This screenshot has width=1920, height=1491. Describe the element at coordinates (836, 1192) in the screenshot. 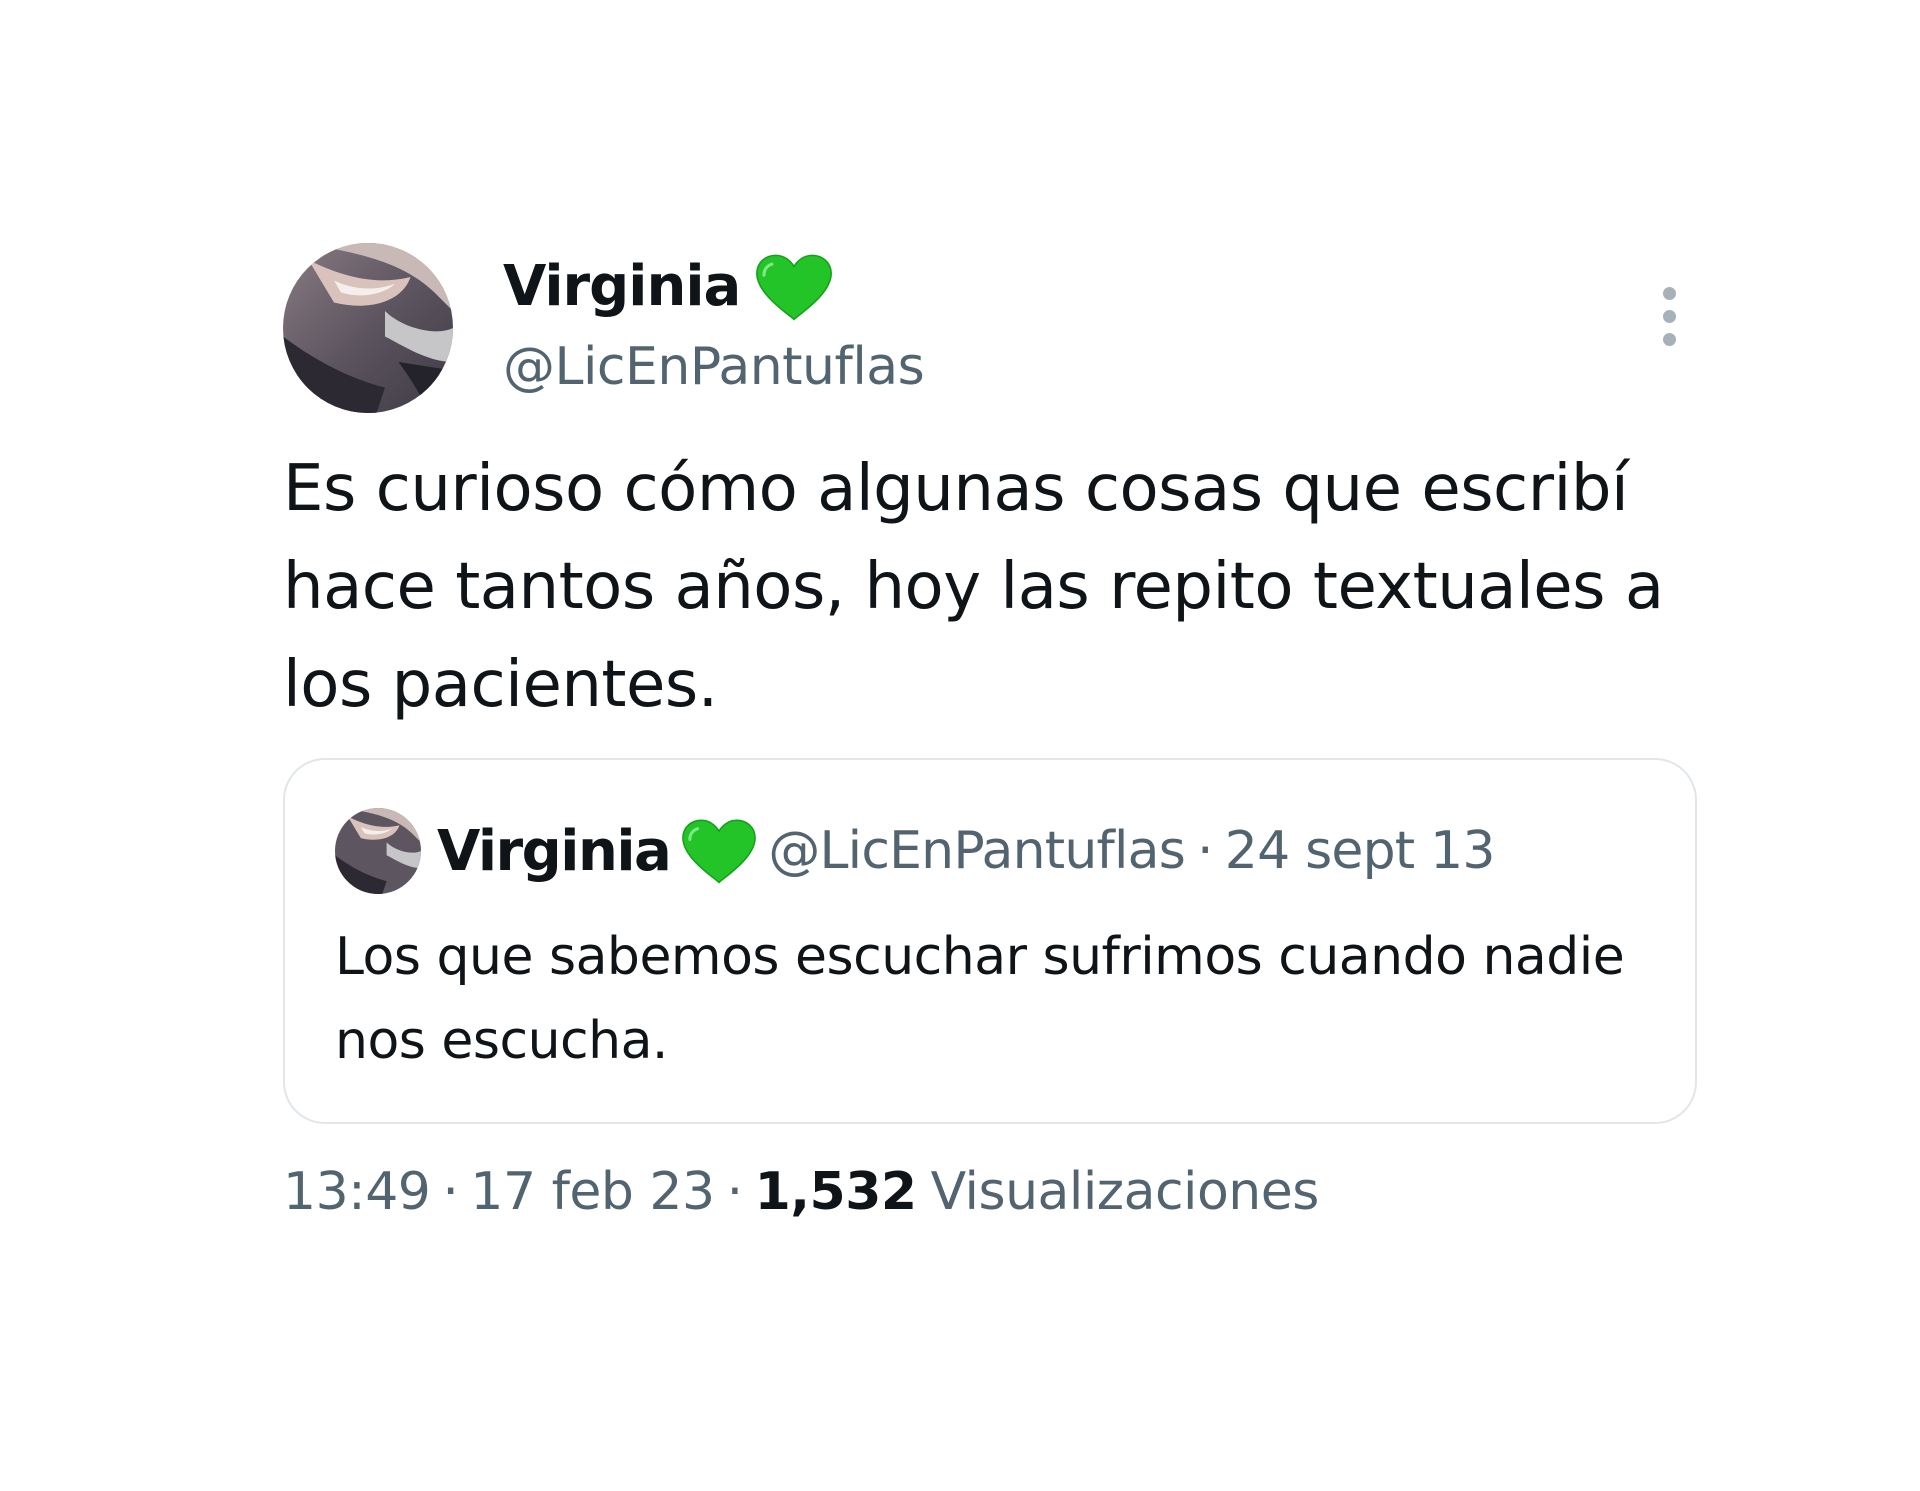

I see `views-count: 1,532` at that location.